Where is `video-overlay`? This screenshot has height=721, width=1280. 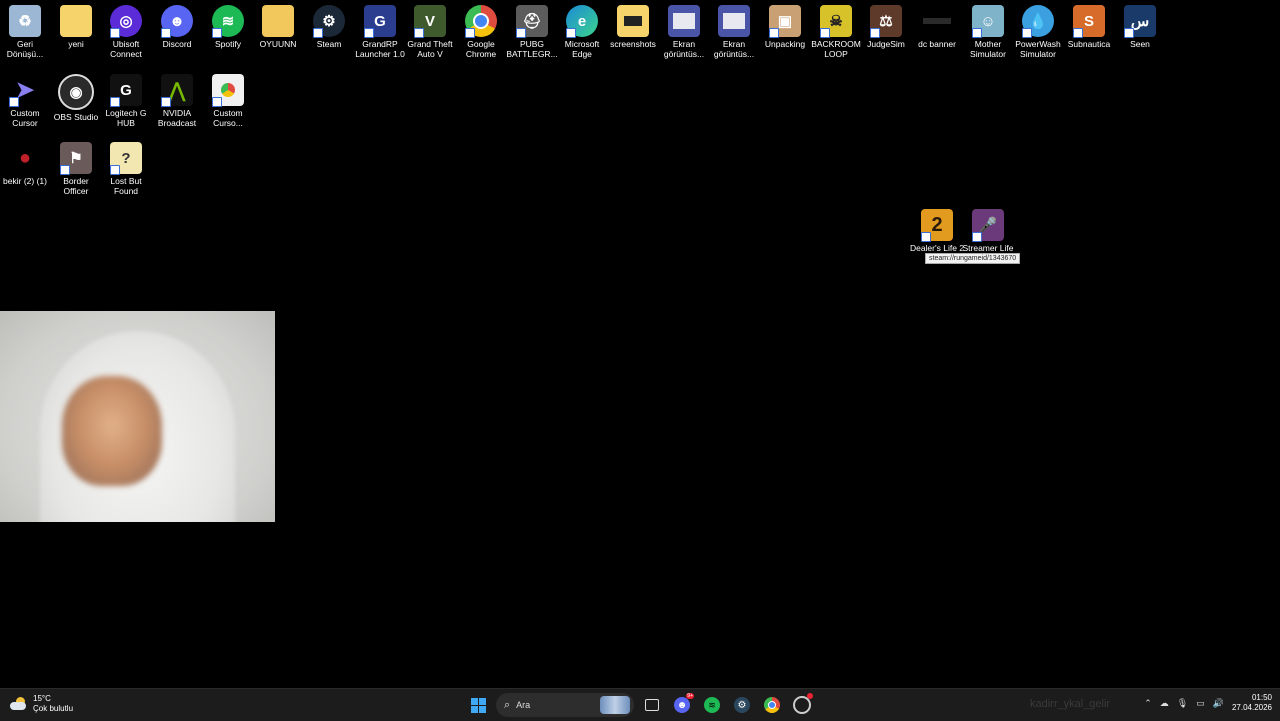
video-overlay is located at coordinates (137, 416).